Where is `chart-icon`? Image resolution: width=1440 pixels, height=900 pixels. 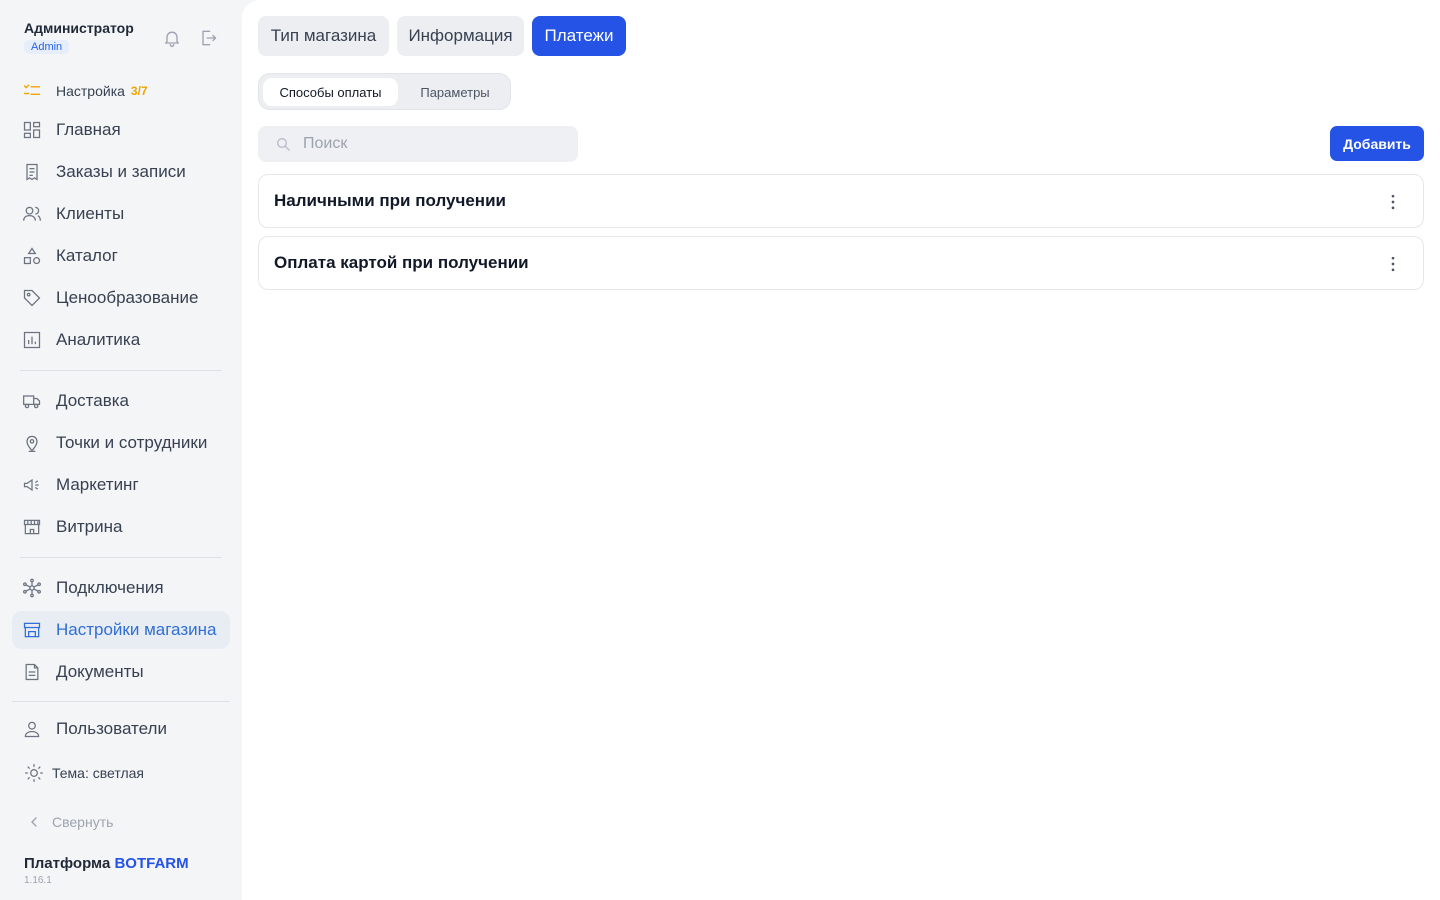
chart-icon is located at coordinates (32, 340).